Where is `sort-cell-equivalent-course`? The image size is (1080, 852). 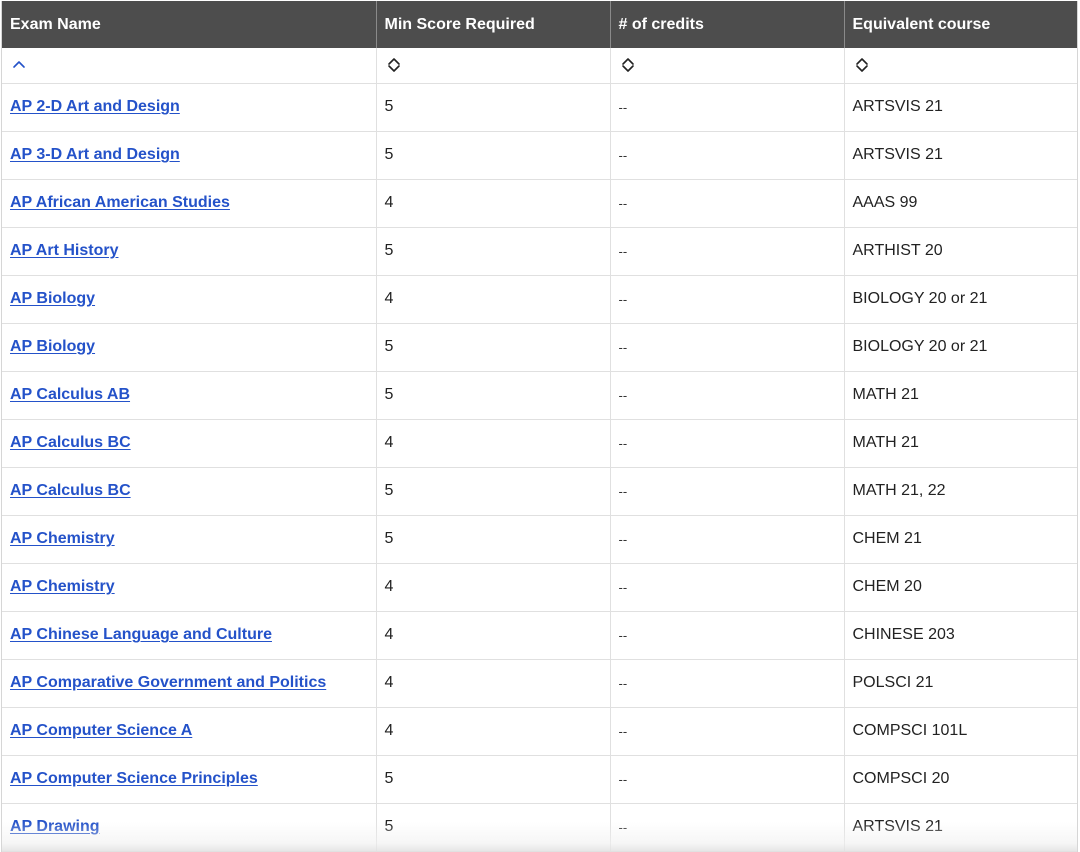
sort-cell-equivalent-course is located at coordinates (960, 66).